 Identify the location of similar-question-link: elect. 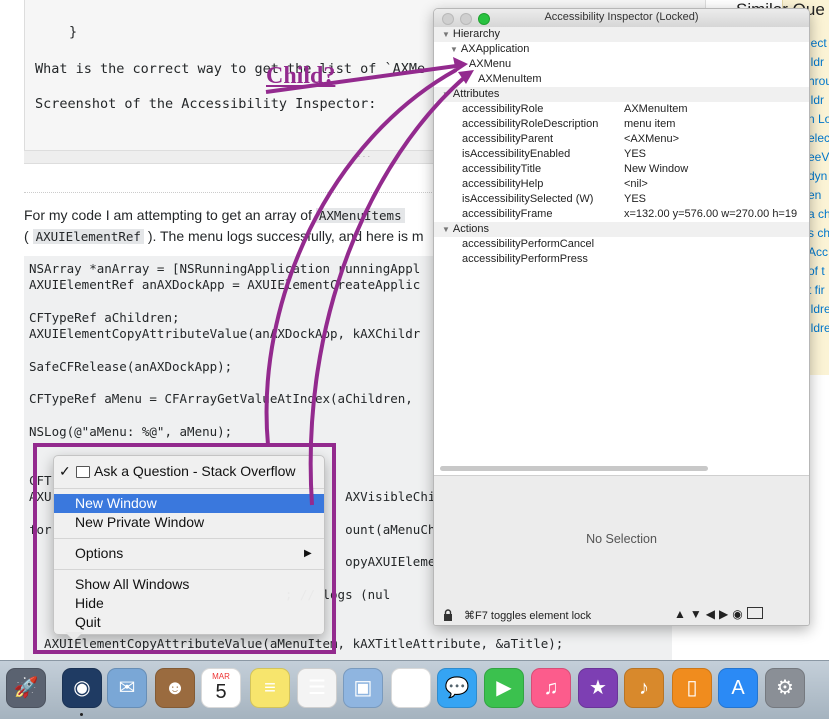
(818, 138).